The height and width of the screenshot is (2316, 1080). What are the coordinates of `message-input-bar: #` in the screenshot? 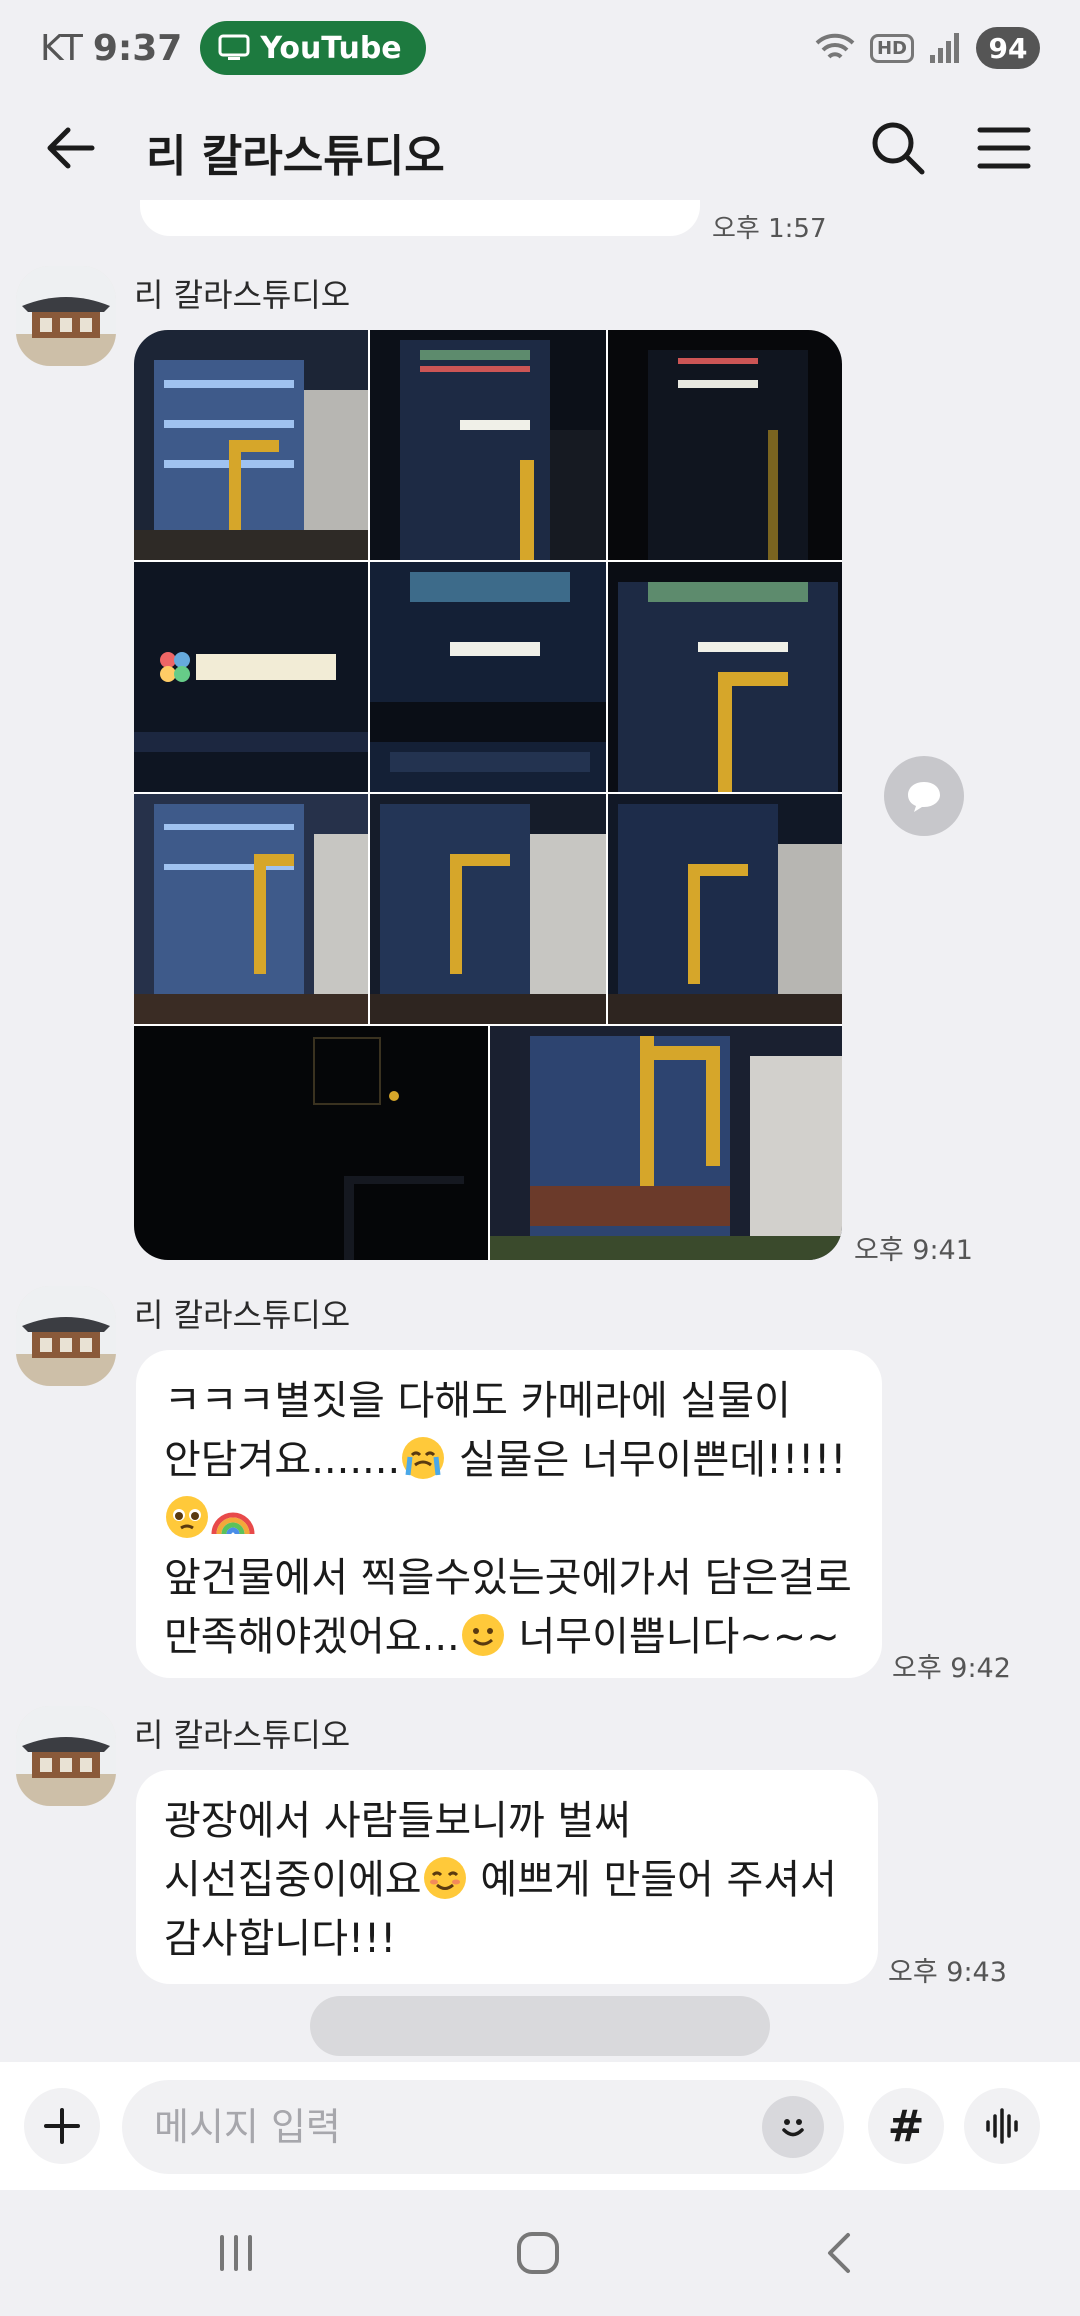 It's located at (540, 2126).